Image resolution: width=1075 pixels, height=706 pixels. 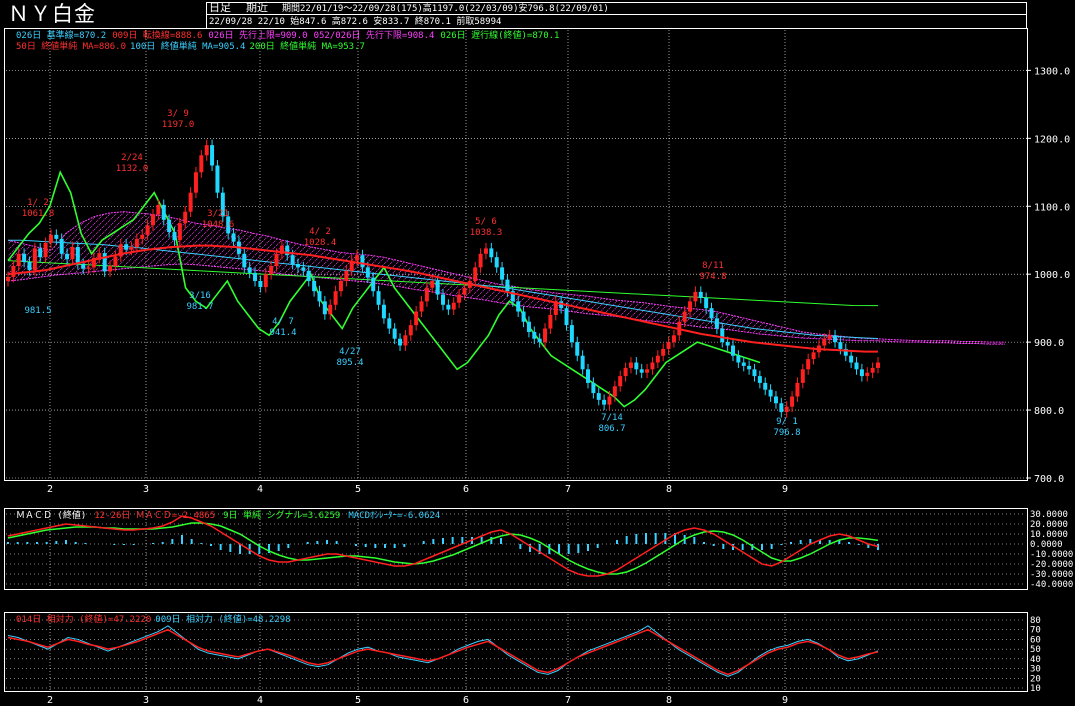 I want to click on annotation-value: 1197.0, so click(x=178, y=125).